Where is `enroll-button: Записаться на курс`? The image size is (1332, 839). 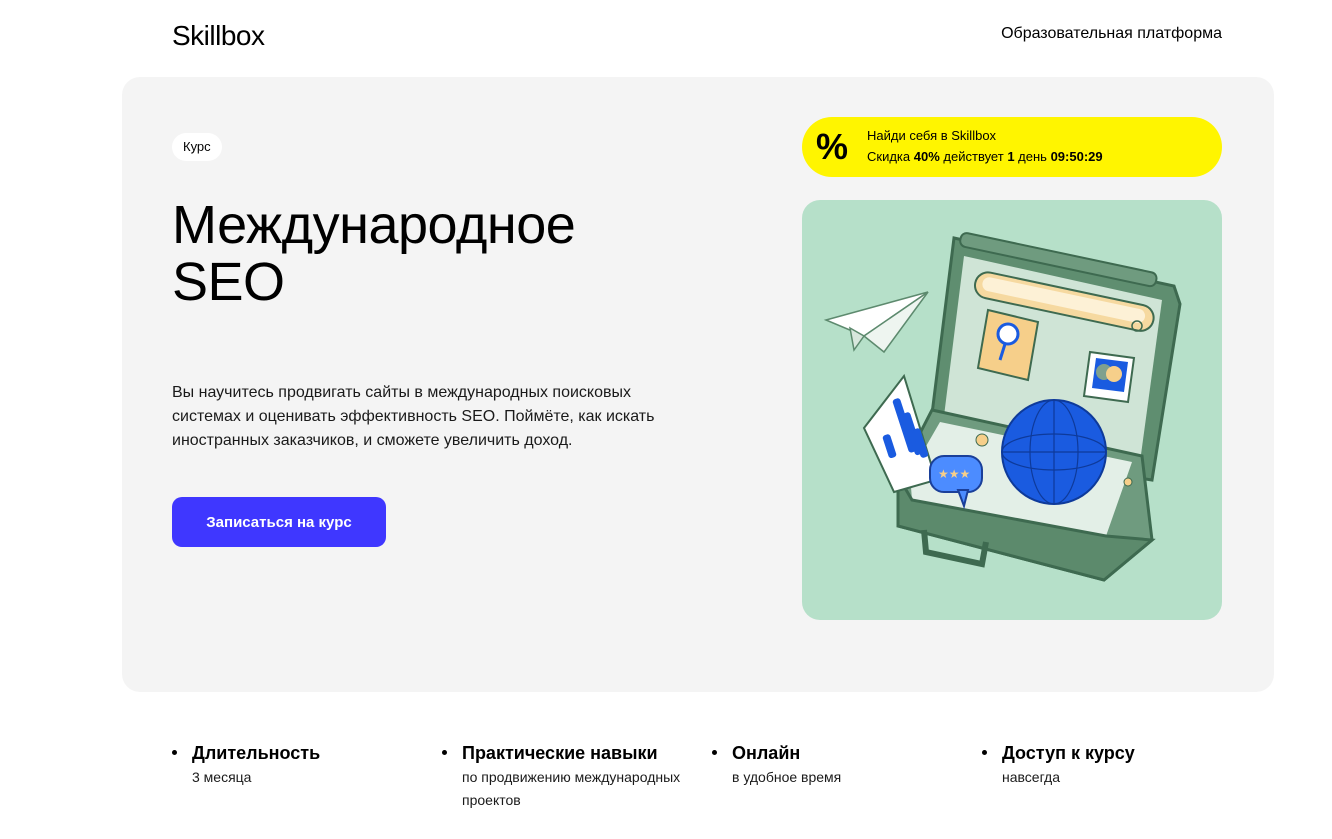
enroll-button: Записаться на курс is located at coordinates (279, 522).